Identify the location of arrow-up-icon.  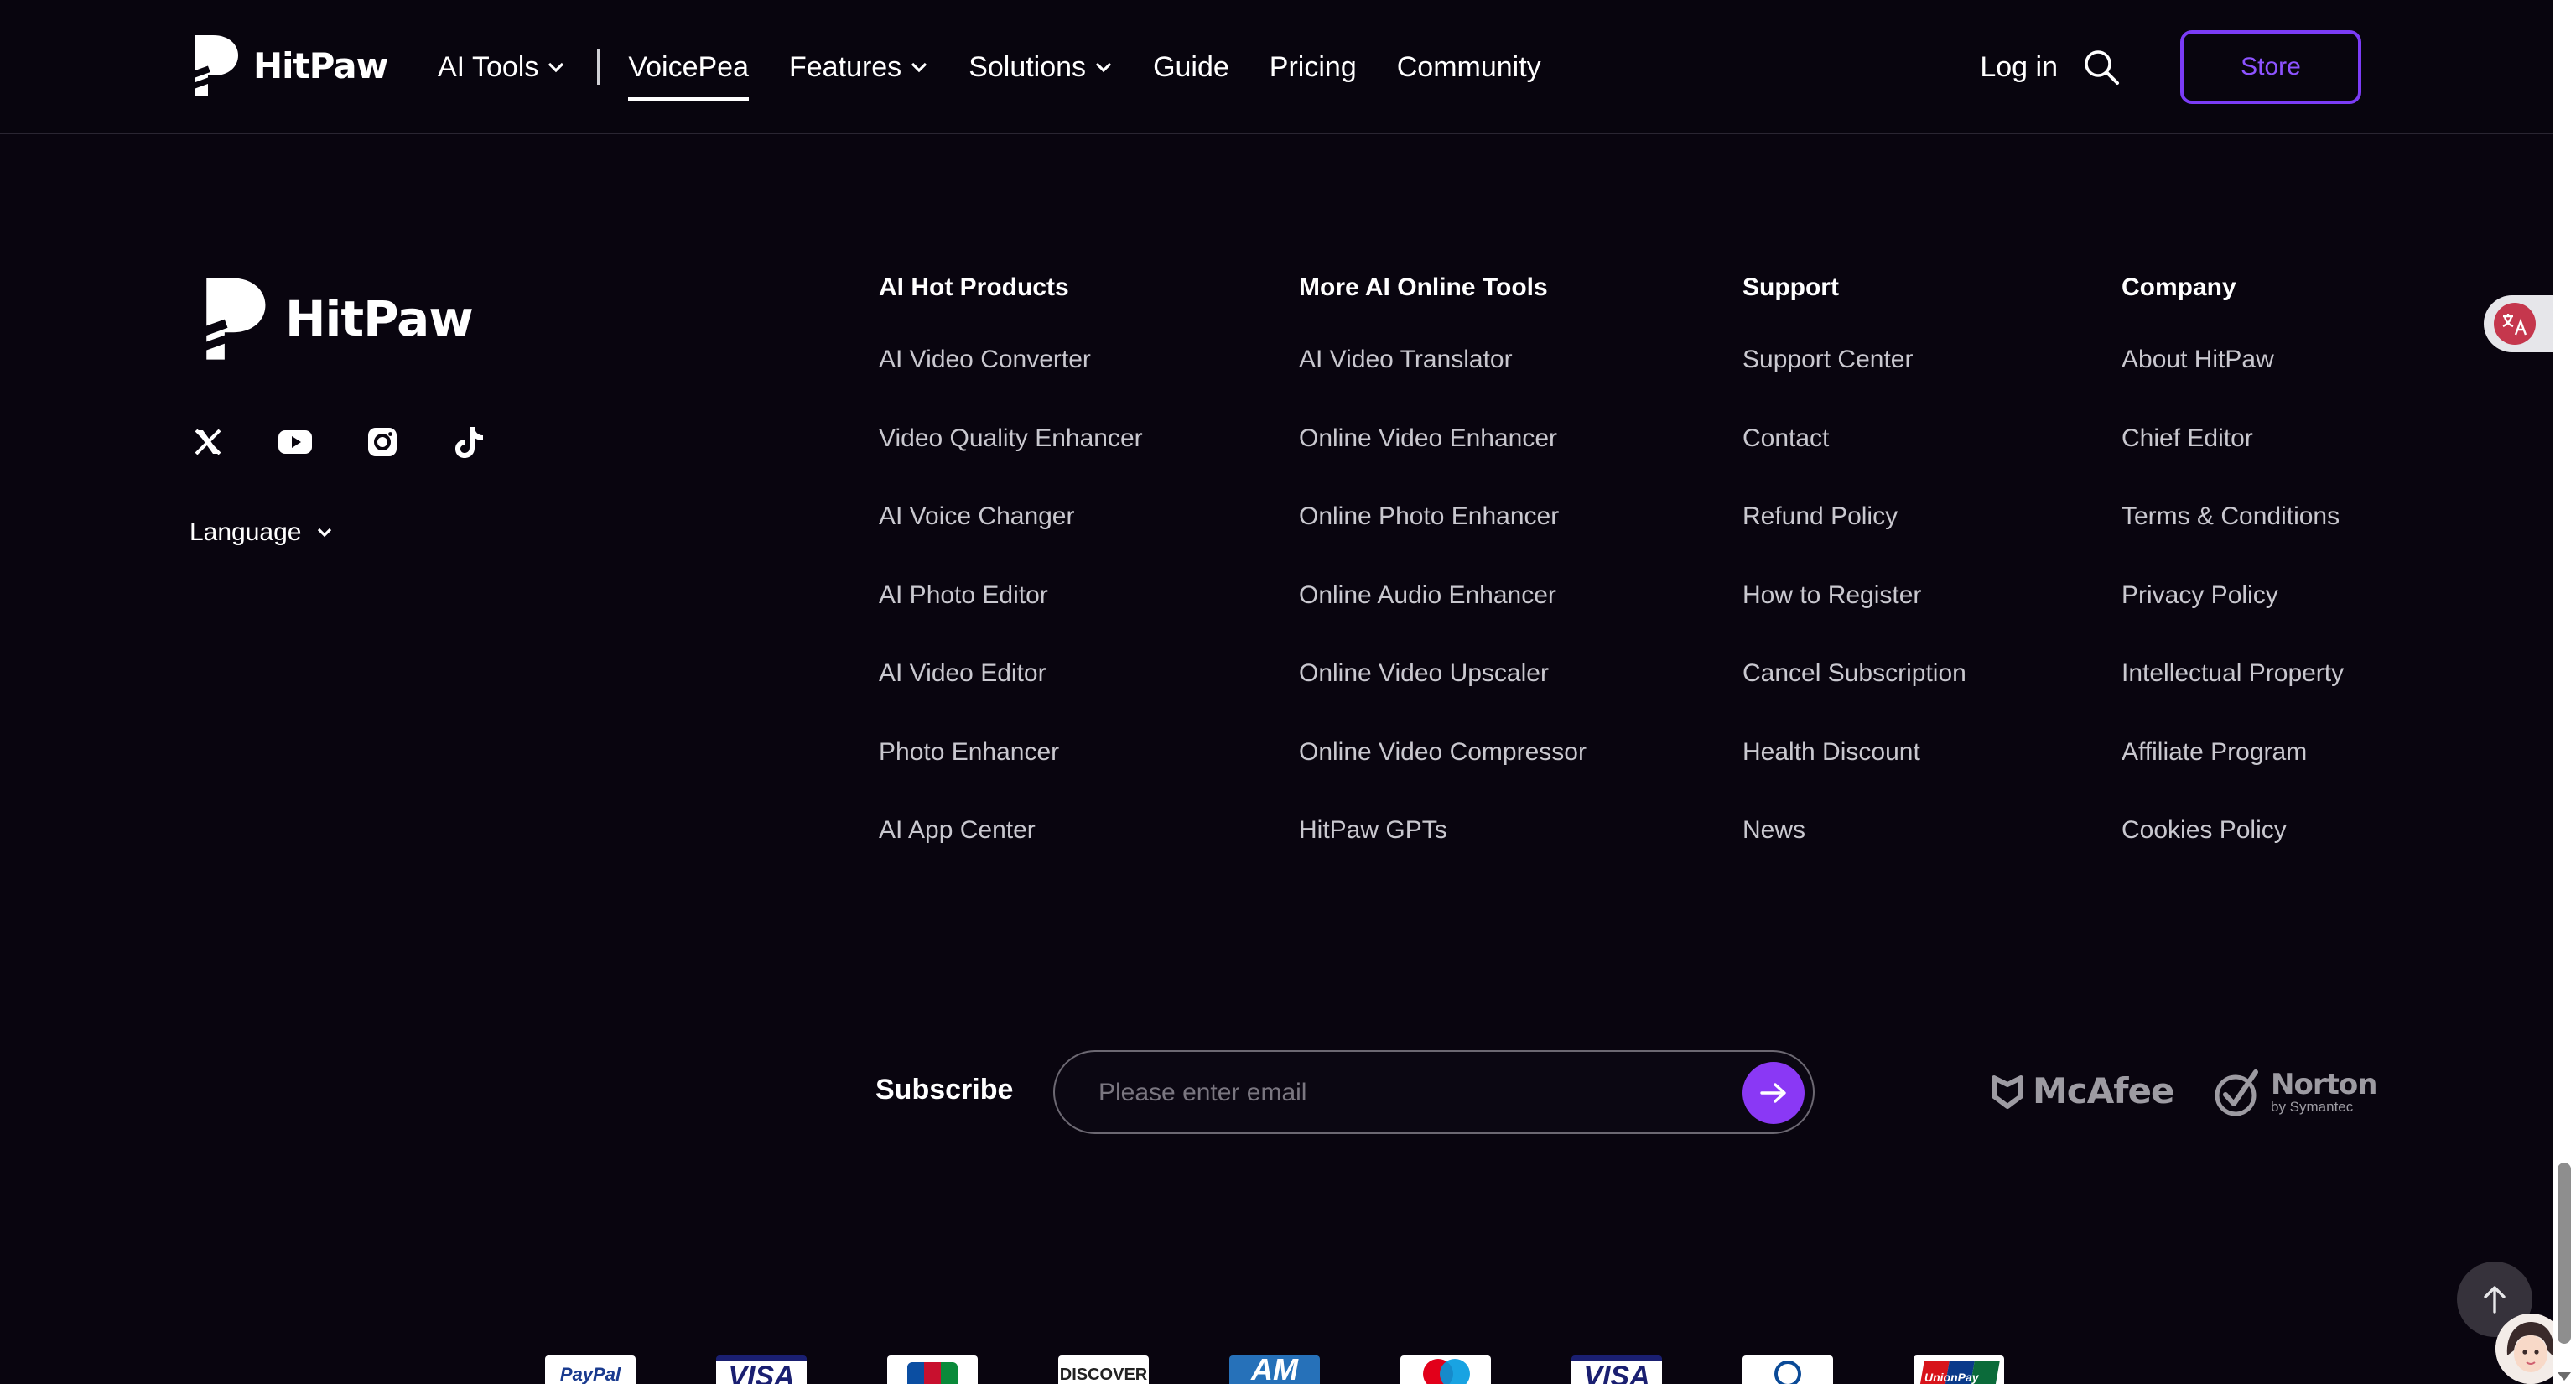
(2495, 1300).